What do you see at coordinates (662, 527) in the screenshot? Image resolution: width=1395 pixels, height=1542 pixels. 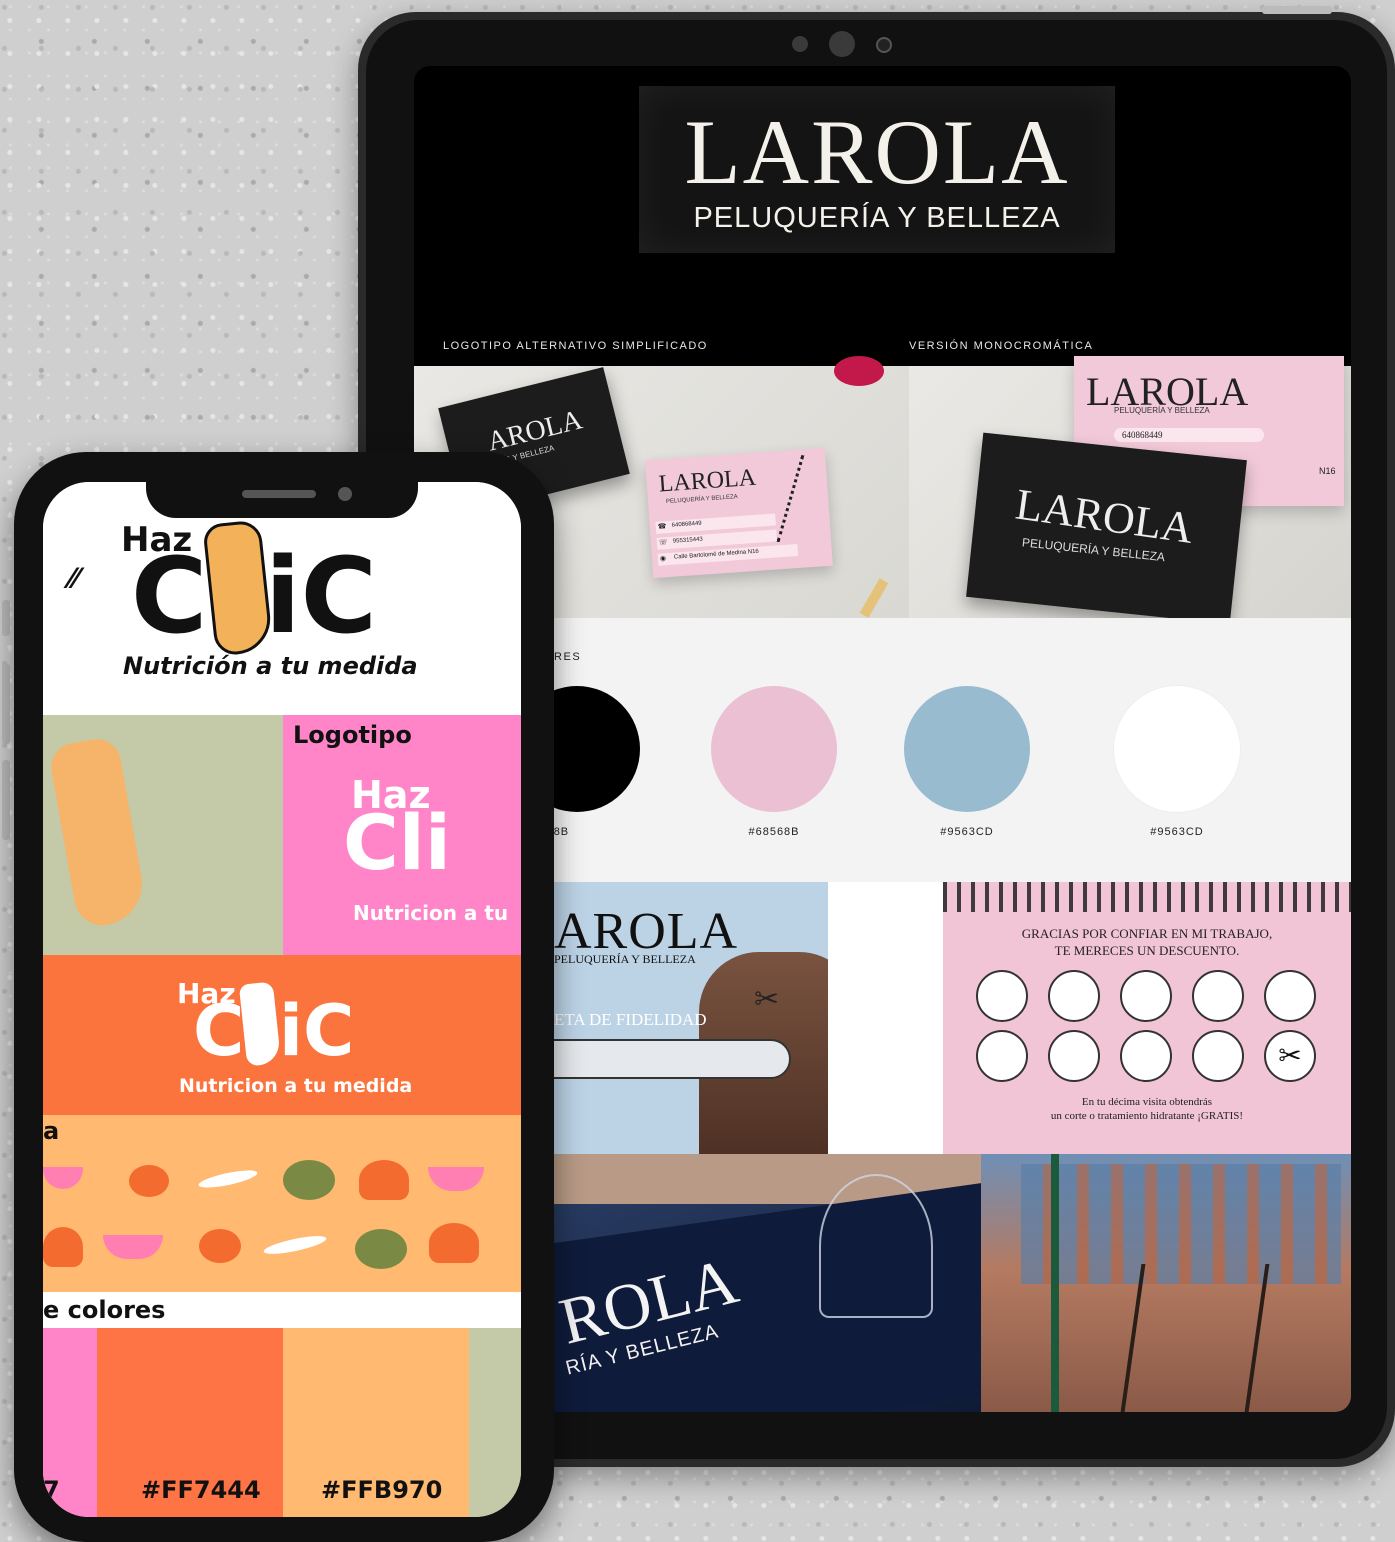 I see `phone-icon: ☎` at bounding box center [662, 527].